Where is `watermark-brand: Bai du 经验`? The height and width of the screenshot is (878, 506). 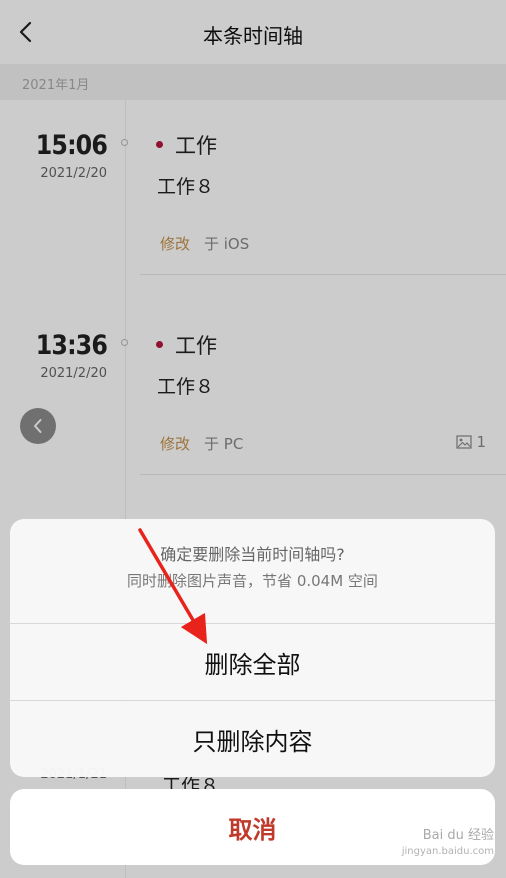
watermark-brand: Bai du 经验 is located at coordinates (458, 835).